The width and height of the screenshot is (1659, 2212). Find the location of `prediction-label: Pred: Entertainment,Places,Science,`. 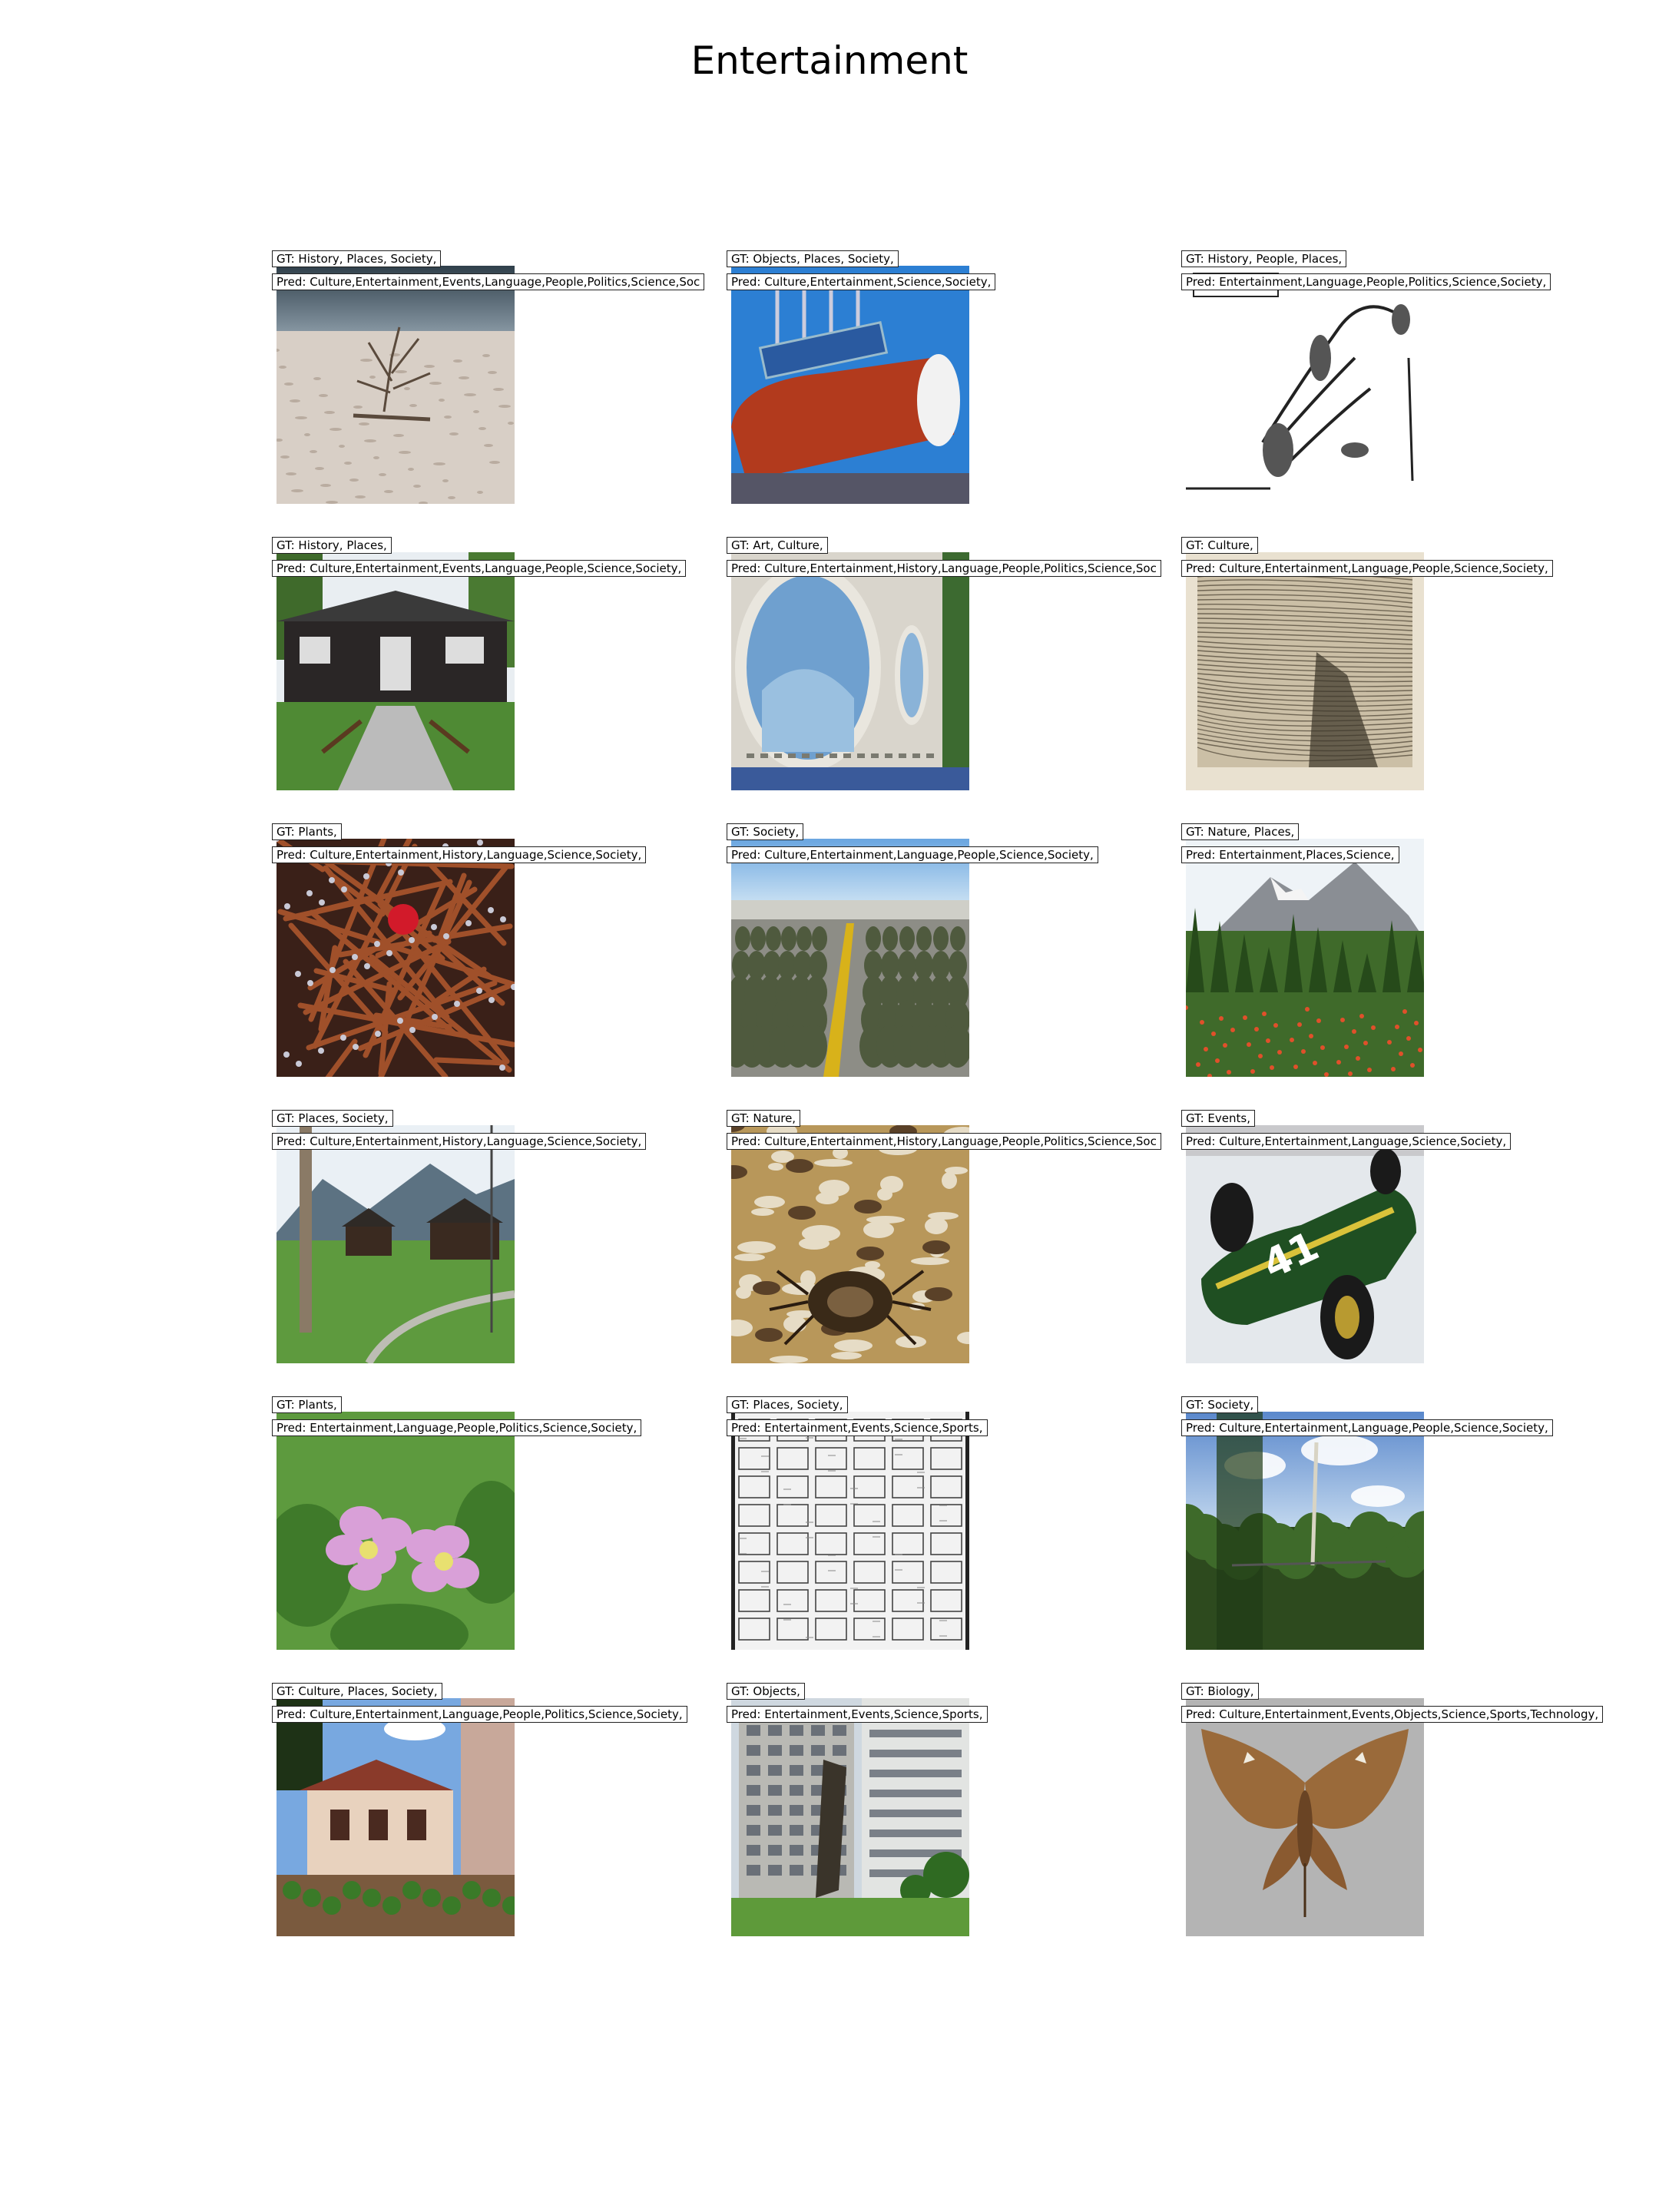

prediction-label: Pred: Entertainment,Places,Science, is located at coordinates (1290, 854).